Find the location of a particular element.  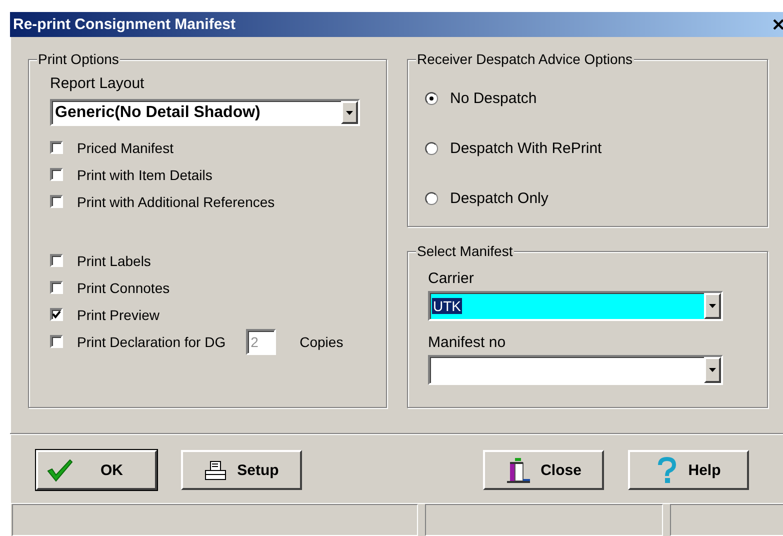

window-title: Re-print Consignment Manifest is located at coordinates (124, 24).